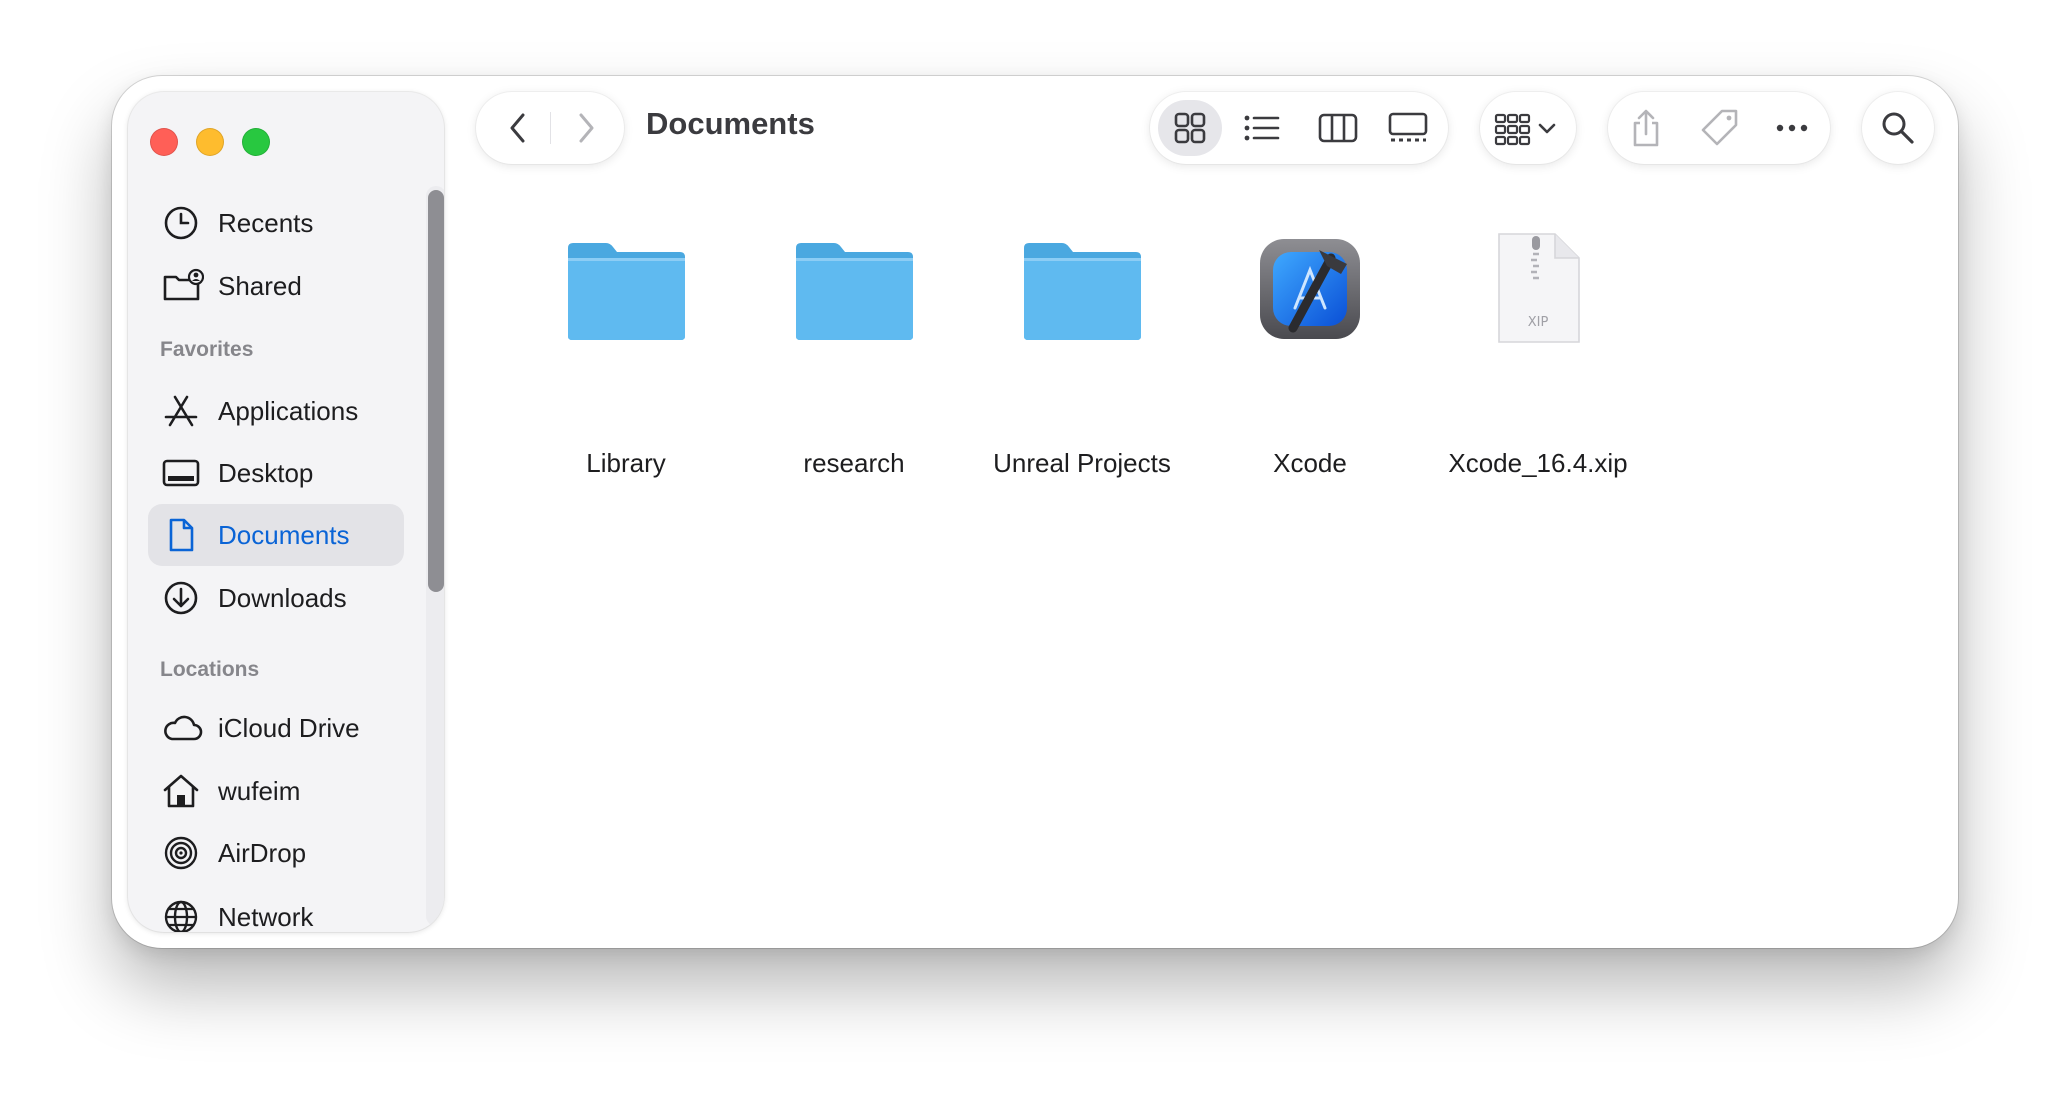 The width and height of the screenshot is (2064, 1096). I want to click on window-title: Documents, so click(730, 123).